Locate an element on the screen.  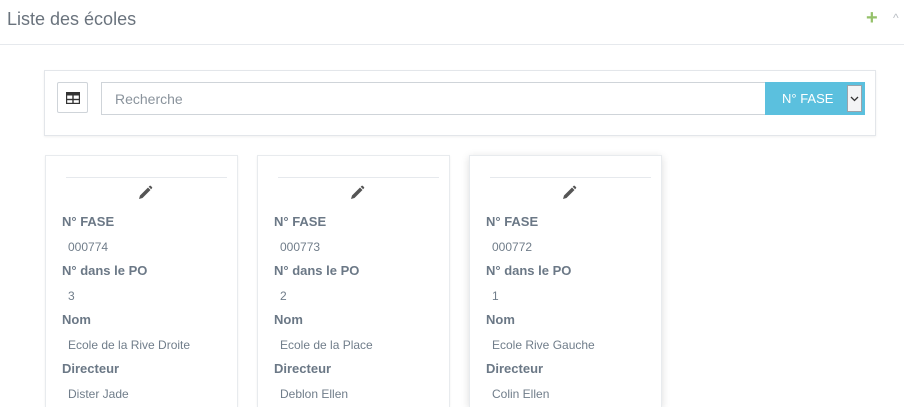
chevron-down-icon is located at coordinates (854, 98).